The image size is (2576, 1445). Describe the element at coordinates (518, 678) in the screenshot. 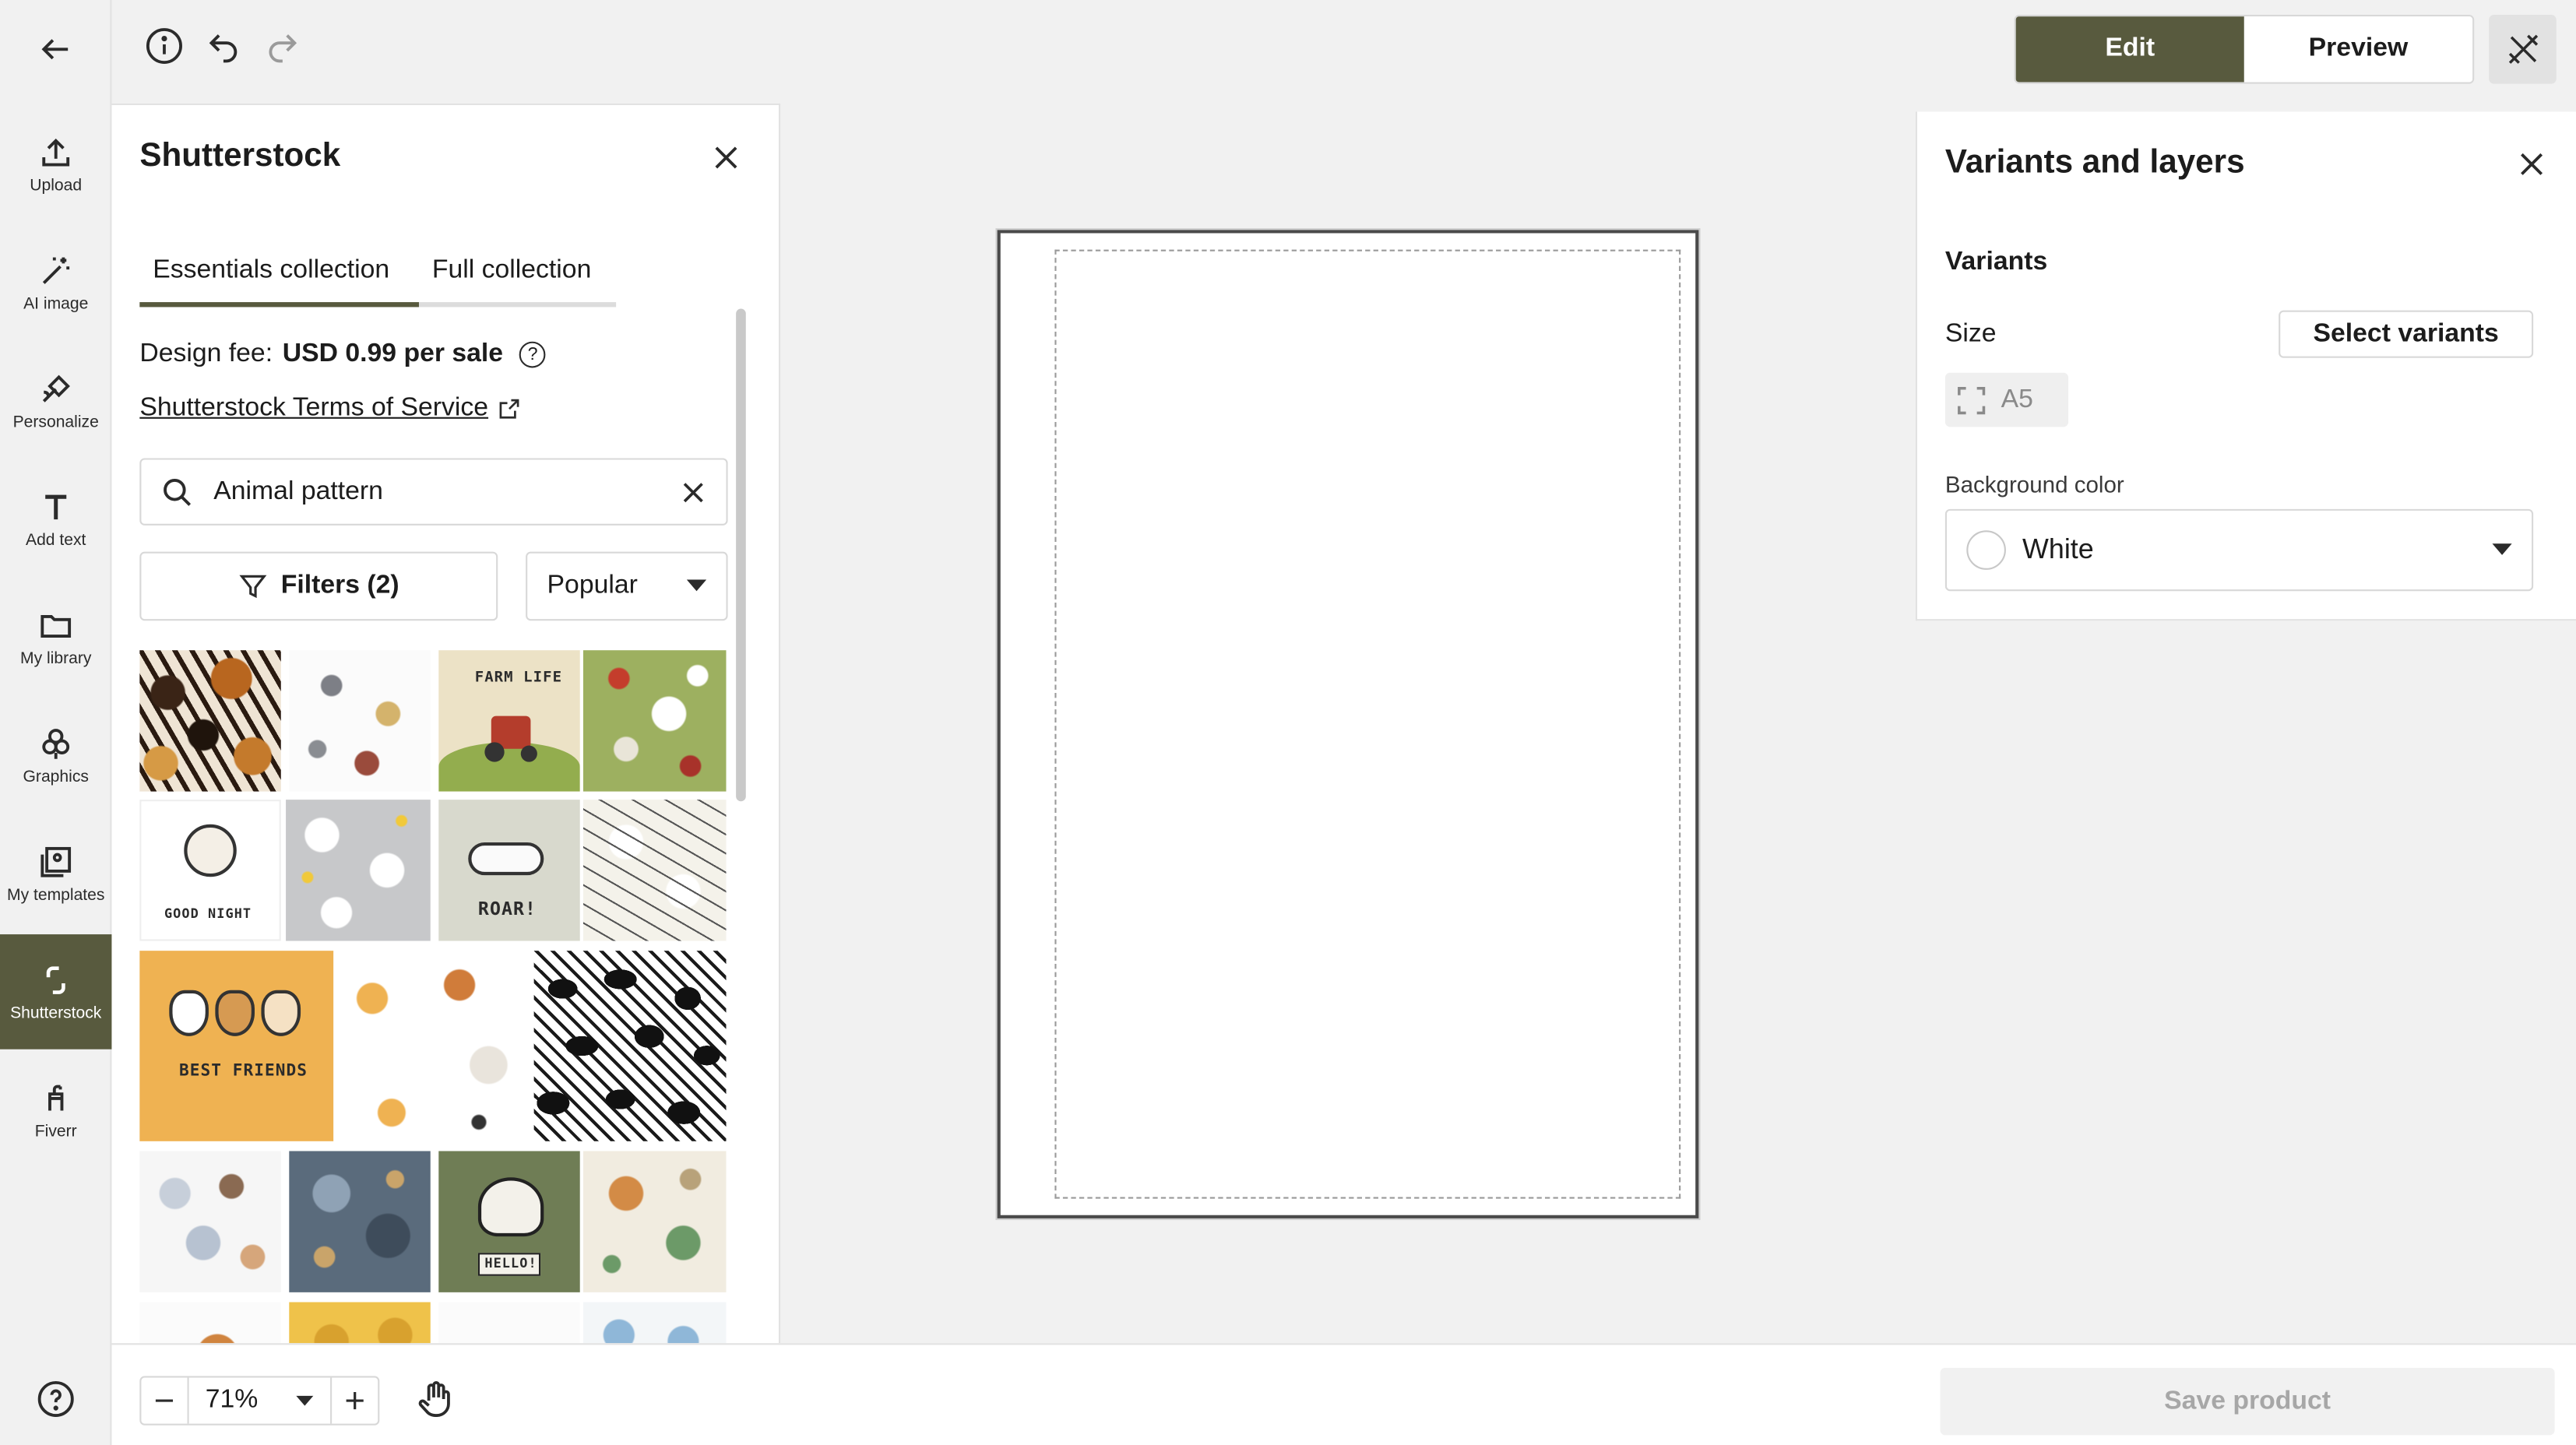

I see `thumbnail-caption: FARM LIFE` at that location.